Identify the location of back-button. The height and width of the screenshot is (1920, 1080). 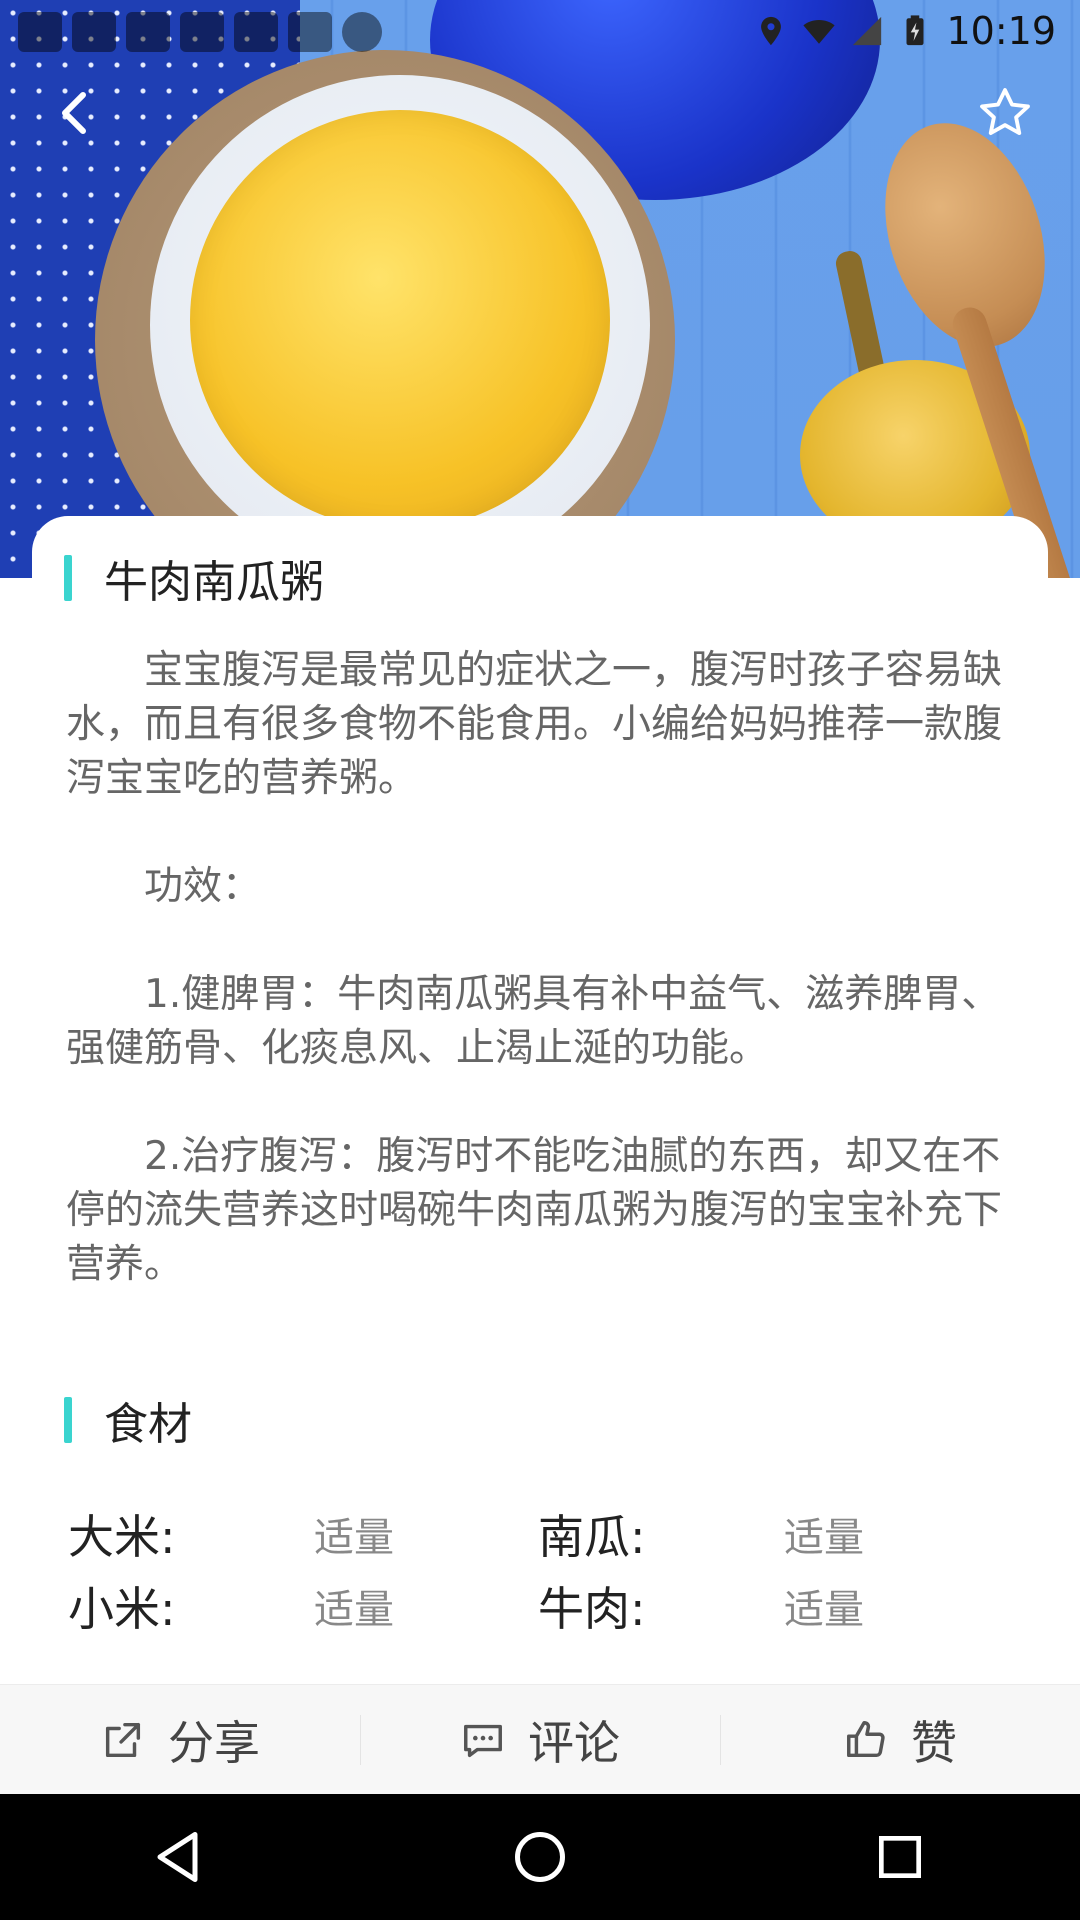
(75, 113).